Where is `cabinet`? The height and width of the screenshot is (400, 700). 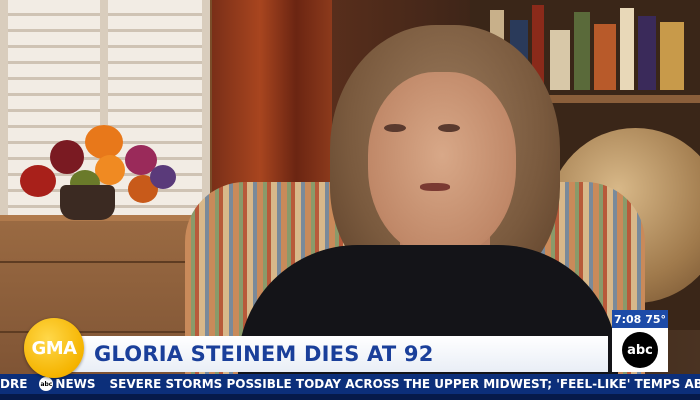 cabinet is located at coordinates (100, 307).